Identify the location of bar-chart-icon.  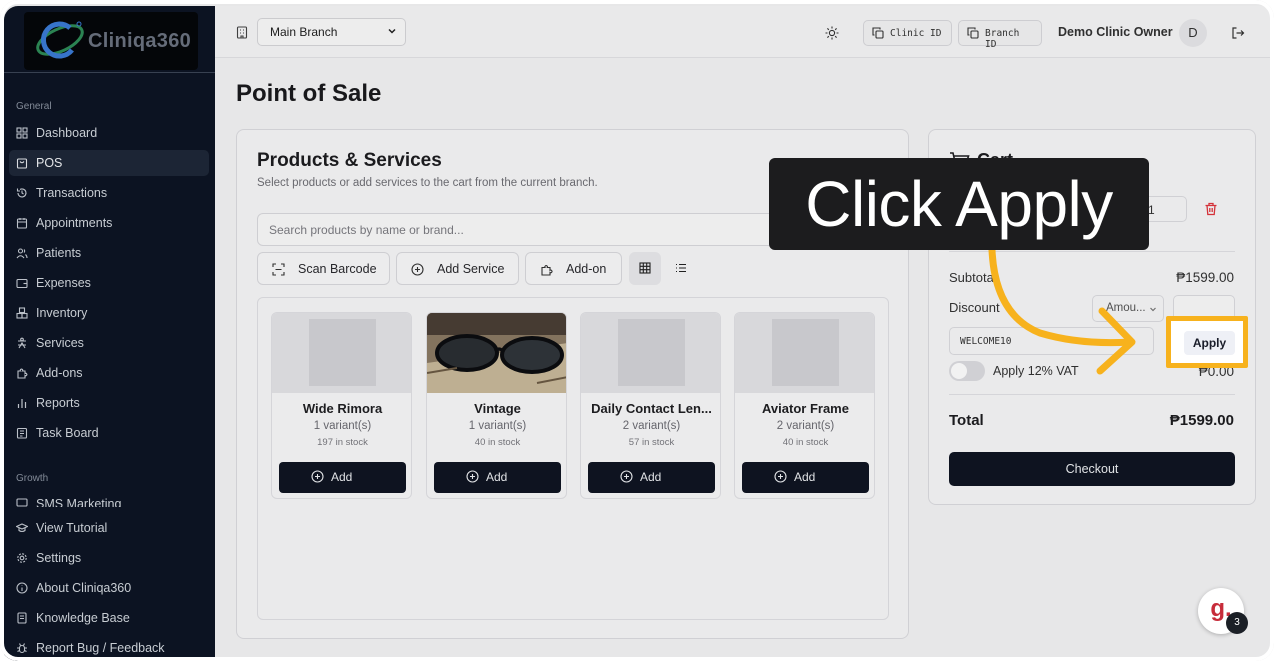
(22, 403).